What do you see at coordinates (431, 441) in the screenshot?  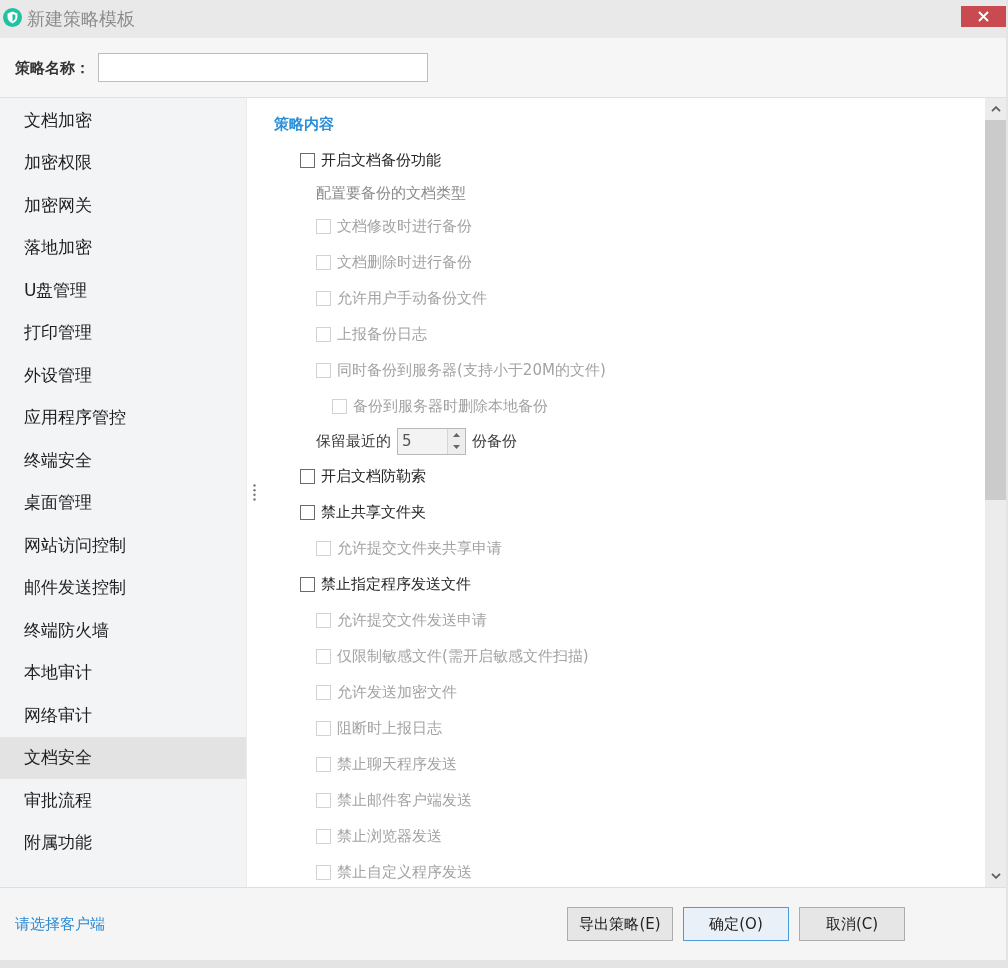 I see `number-spinner: 5` at bounding box center [431, 441].